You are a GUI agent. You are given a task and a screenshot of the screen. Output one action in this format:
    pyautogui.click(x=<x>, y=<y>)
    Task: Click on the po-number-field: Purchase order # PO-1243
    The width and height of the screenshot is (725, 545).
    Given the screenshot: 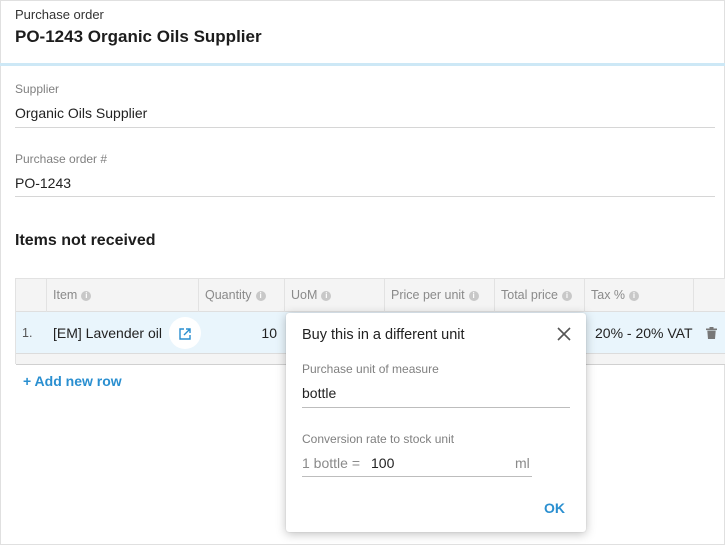 What is the action you would take?
    pyautogui.click(x=365, y=174)
    